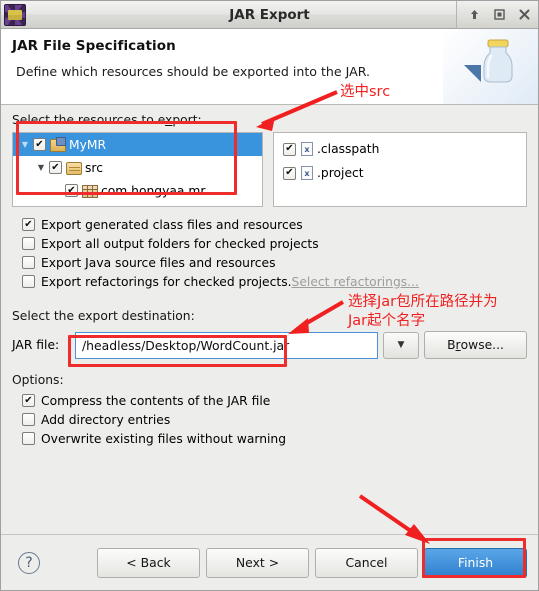 This screenshot has width=539, height=591. I want to click on source-folder-icon, so click(74, 168).